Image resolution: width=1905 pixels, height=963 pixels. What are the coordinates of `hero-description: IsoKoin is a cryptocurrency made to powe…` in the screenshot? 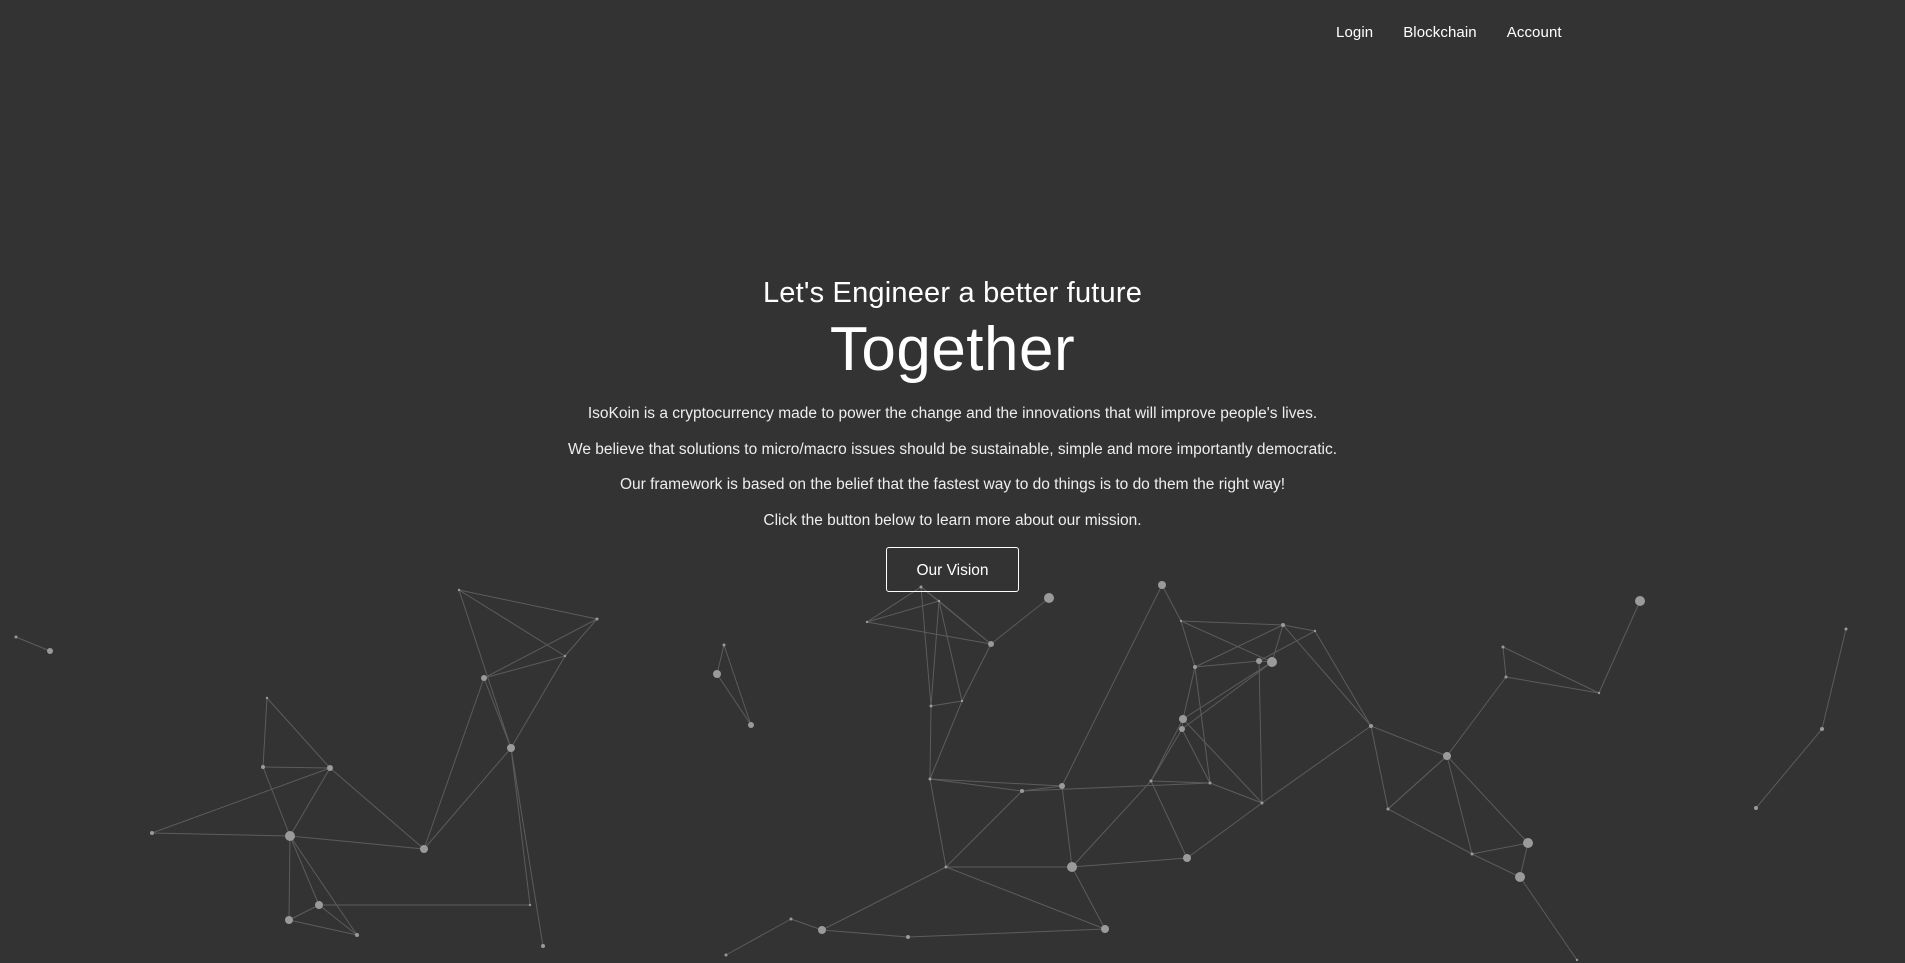 It's located at (952, 467).